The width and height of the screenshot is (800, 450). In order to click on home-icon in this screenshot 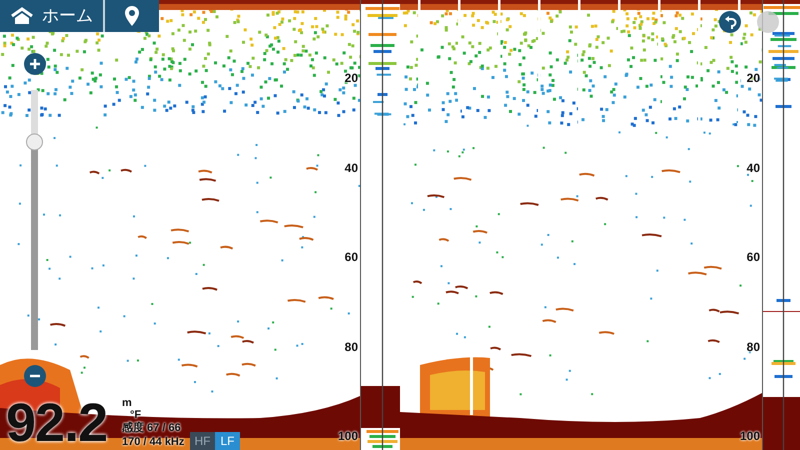, I will do `click(22, 16)`.